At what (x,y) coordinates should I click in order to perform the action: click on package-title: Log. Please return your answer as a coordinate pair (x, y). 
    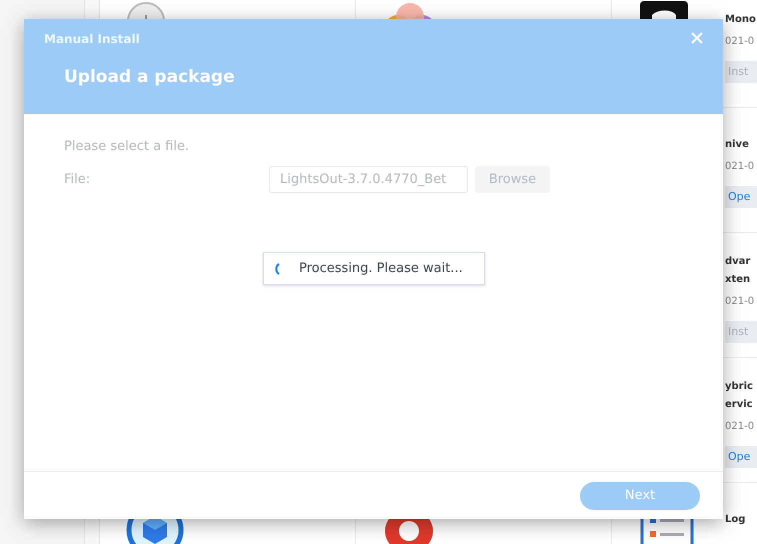
    Looking at the image, I should click on (735, 520).